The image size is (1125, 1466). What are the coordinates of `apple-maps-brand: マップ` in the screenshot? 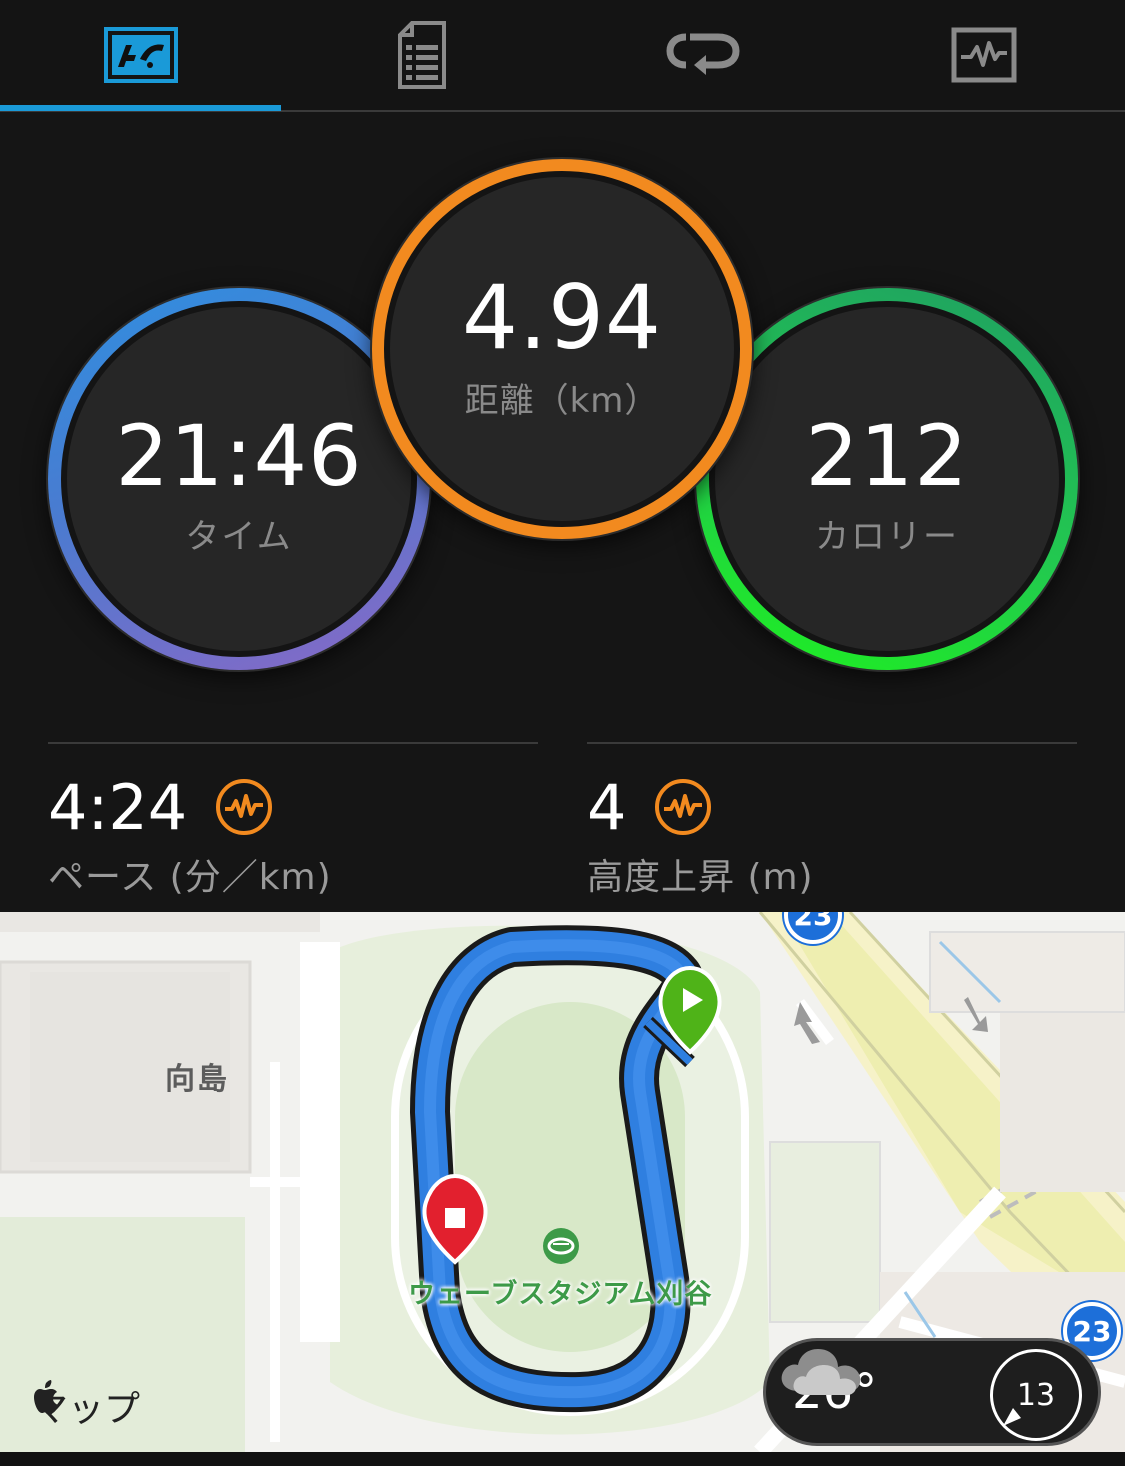 It's located at (86, 1406).